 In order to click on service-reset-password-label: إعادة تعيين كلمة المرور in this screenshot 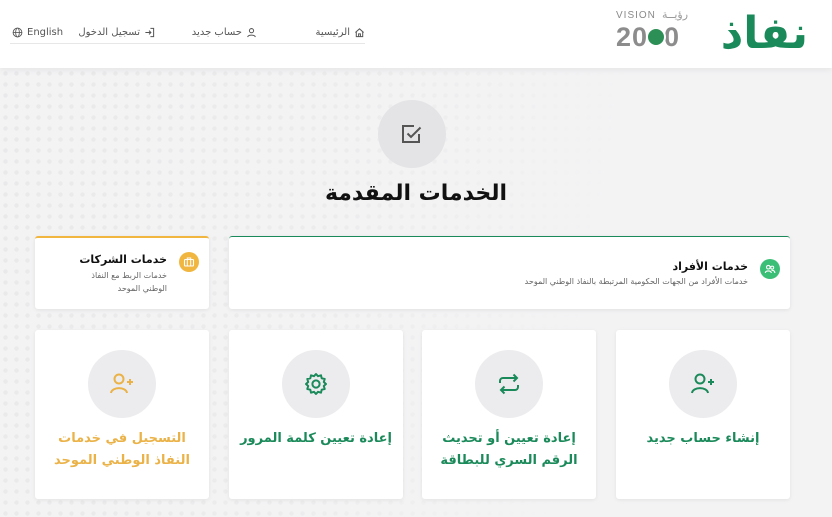, I will do `click(316, 438)`.